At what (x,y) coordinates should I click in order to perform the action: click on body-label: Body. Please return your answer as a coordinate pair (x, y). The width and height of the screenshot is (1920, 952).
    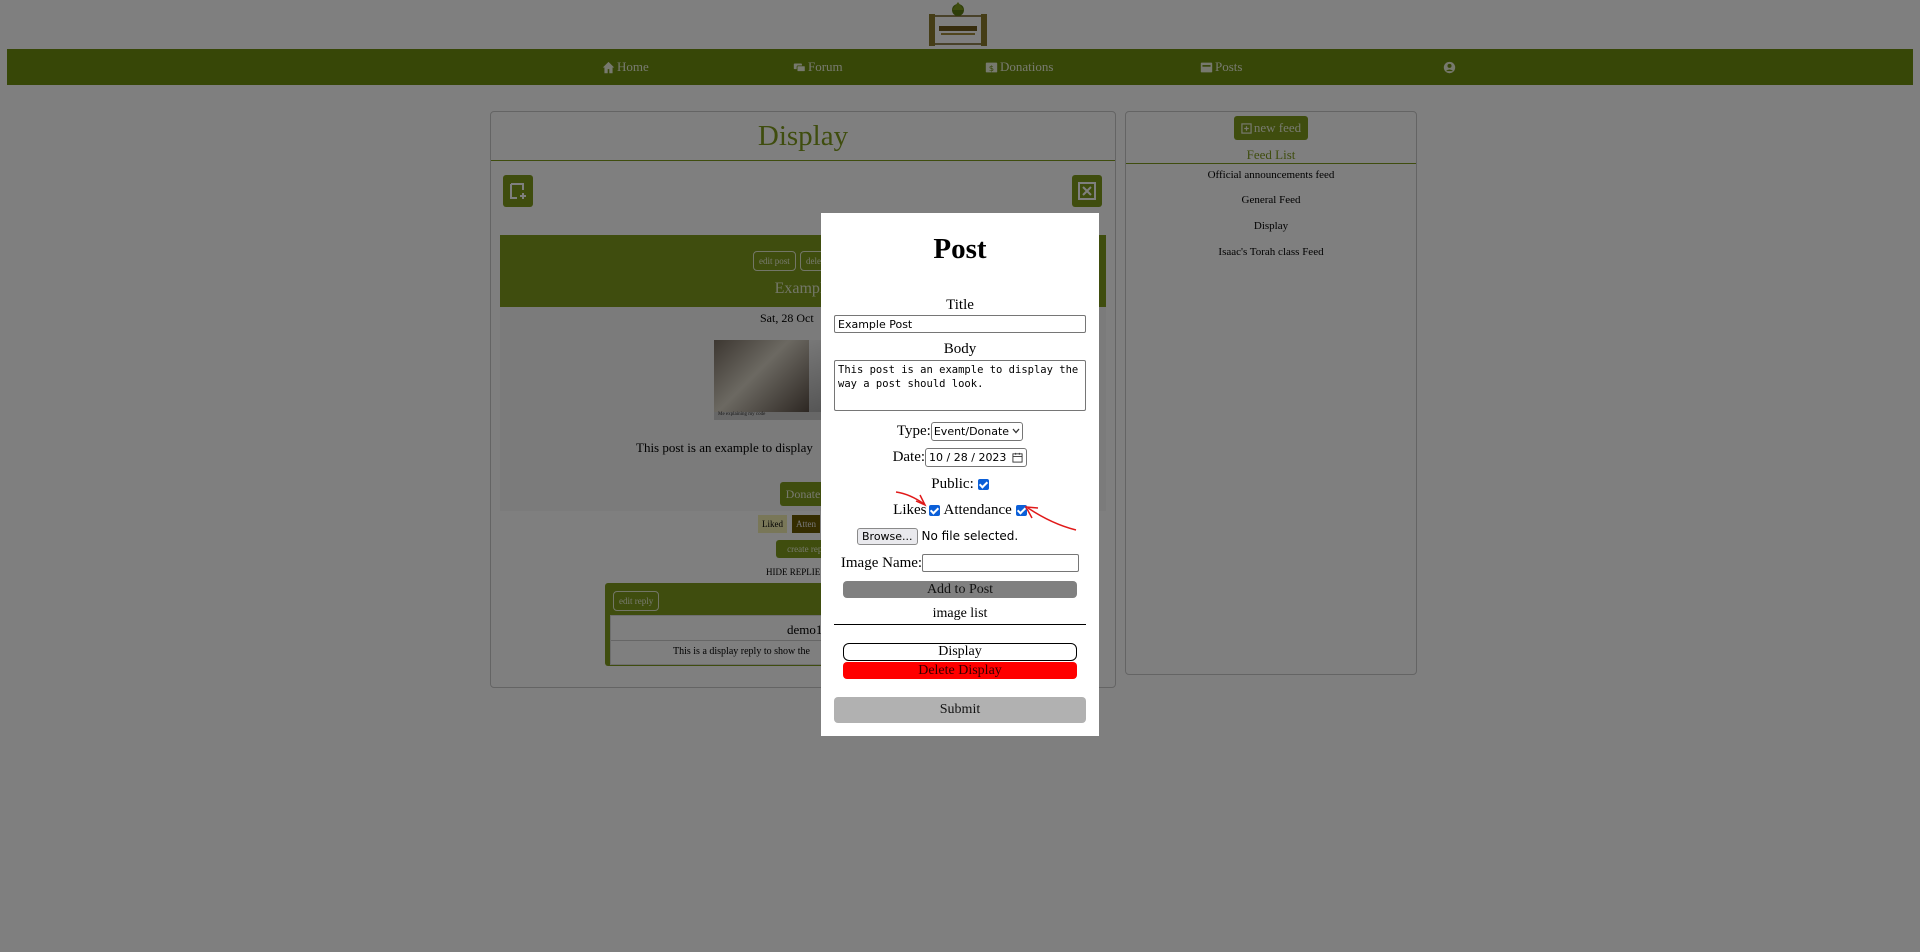
    Looking at the image, I should click on (960, 349).